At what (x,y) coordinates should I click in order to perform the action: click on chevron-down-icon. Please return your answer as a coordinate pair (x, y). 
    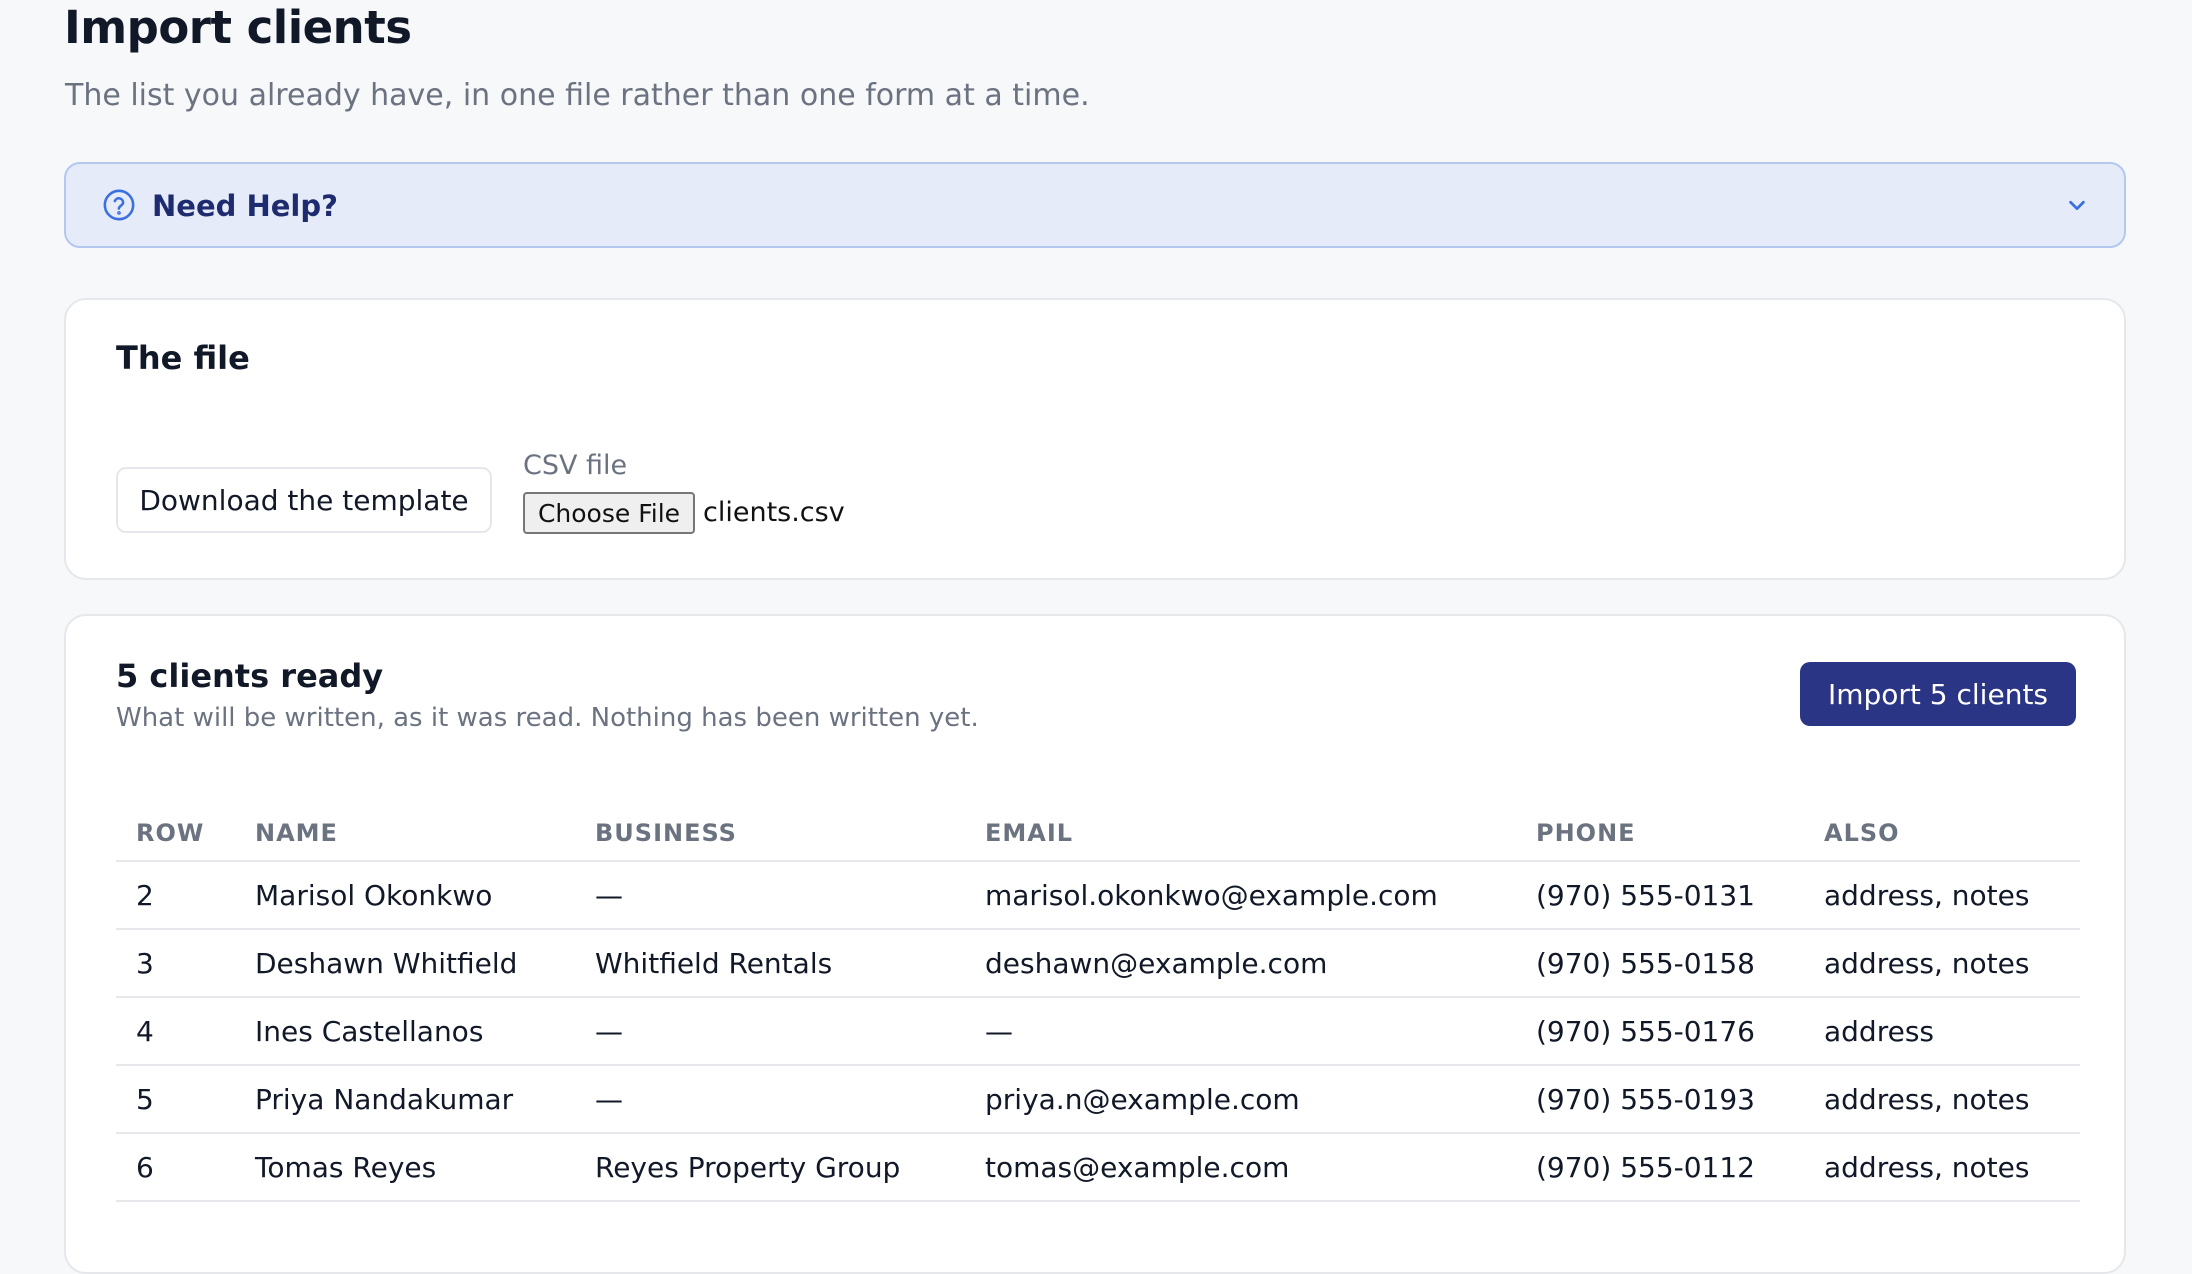
    Looking at the image, I should click on (2077, 205).